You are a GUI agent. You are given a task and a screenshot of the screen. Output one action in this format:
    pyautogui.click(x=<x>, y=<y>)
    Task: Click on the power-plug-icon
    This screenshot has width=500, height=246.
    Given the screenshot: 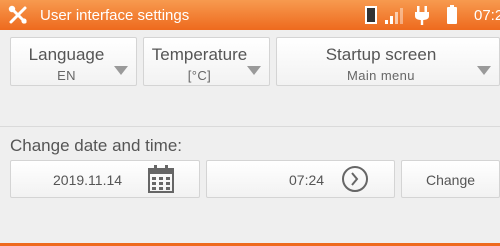 What is the action you would take?
    pyautogui.click(x=422, y=15)
    